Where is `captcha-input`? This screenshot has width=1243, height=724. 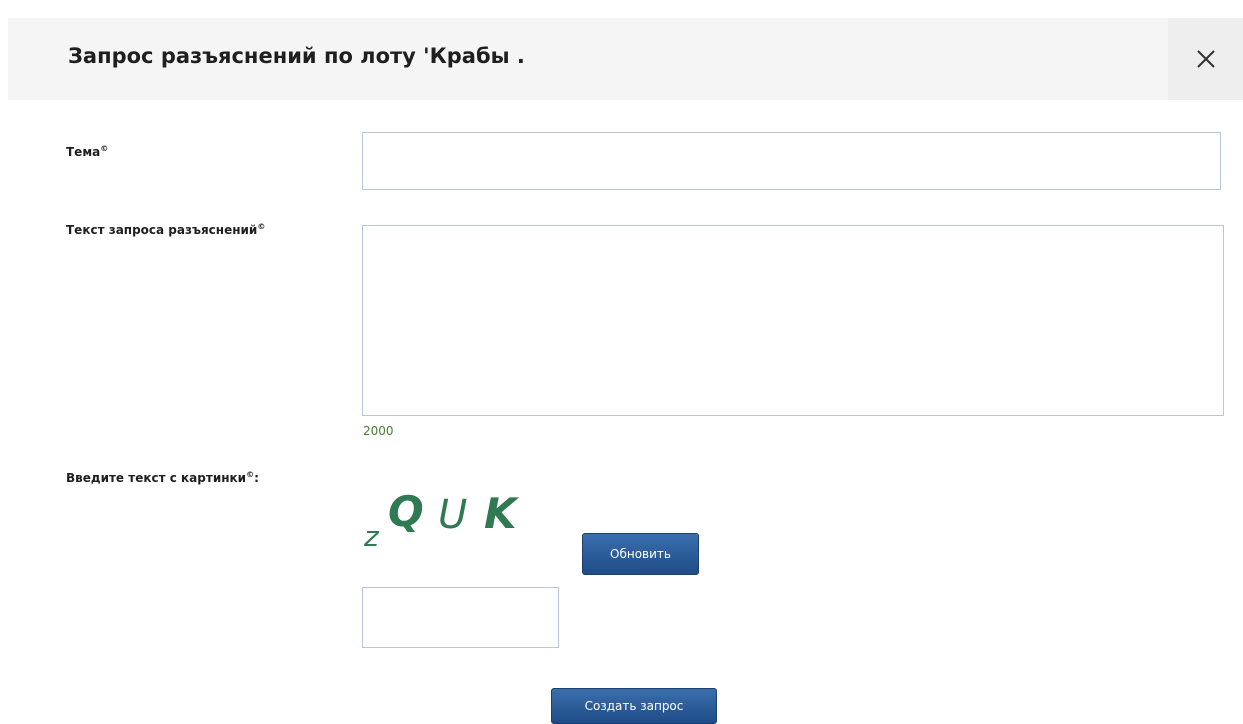
captcha-input is located at coordinates (460, 617).